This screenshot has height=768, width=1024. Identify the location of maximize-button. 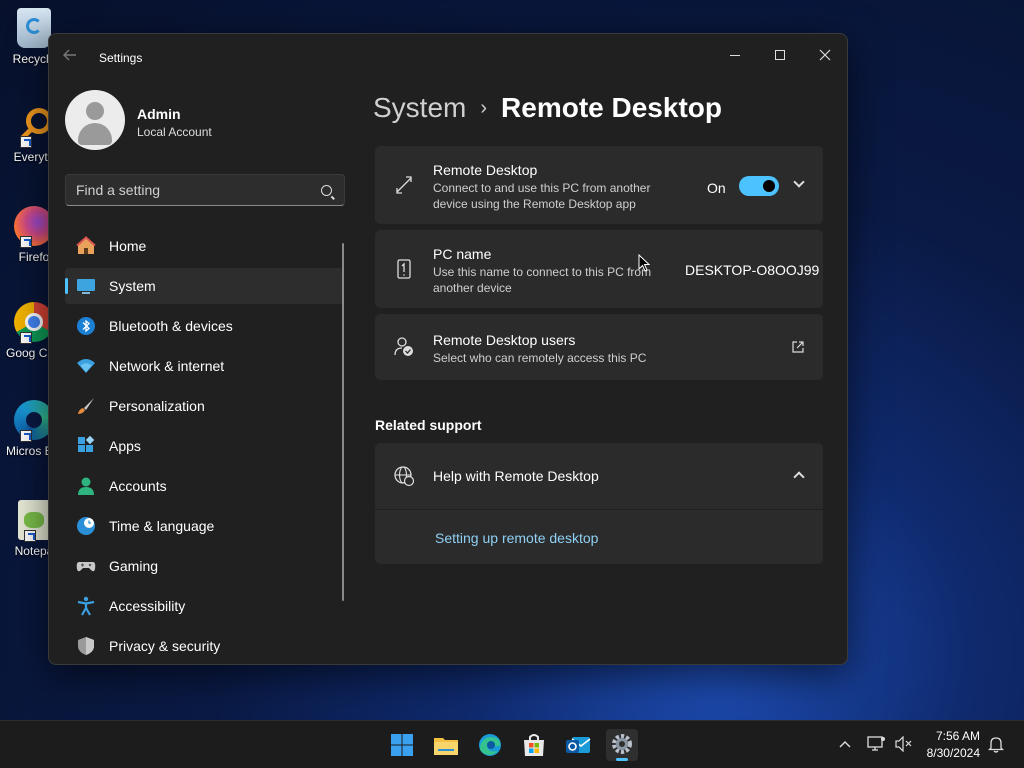
(780, 54).